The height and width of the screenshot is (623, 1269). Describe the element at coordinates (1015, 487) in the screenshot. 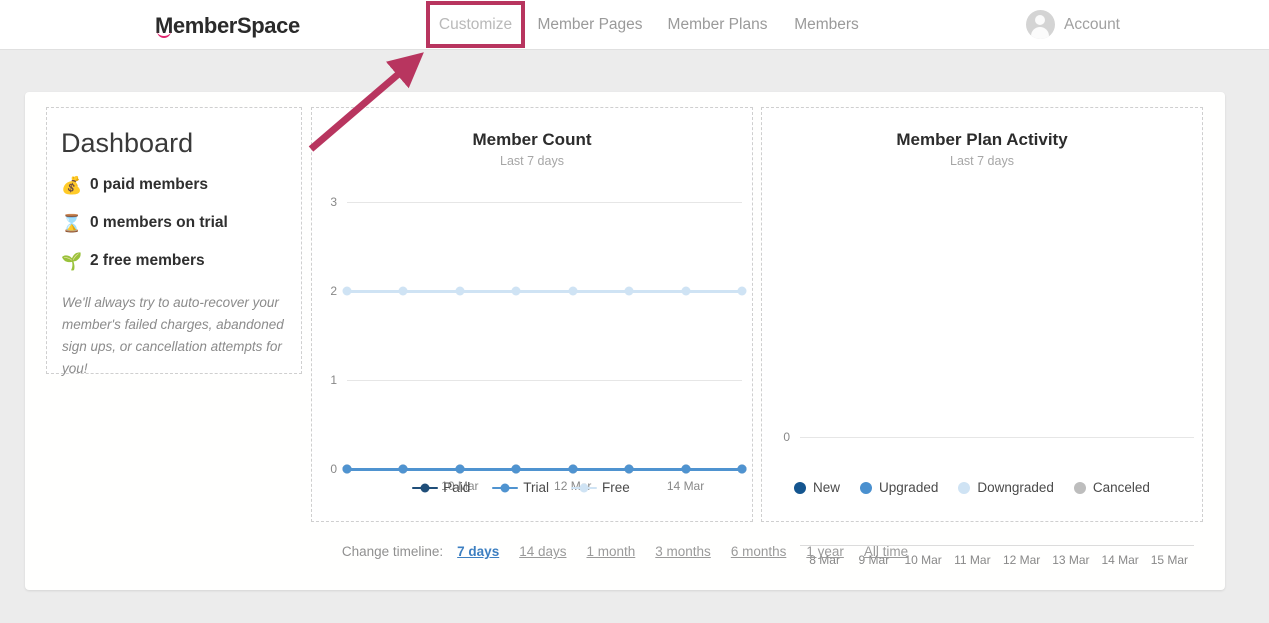

I see `legend-label: Downgraded` at that location.